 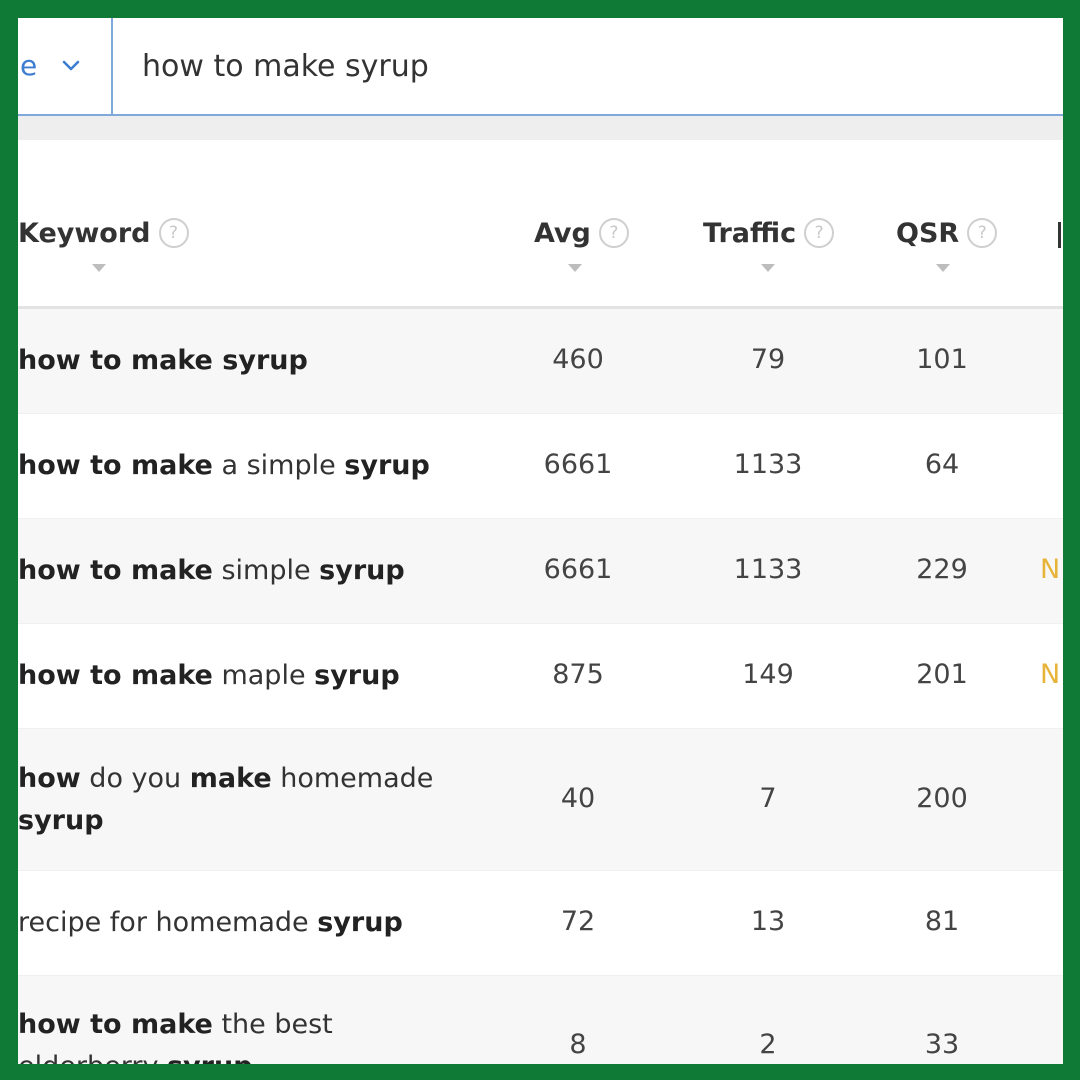 What do you see at coordinates (578, 1044) in the screenshot?
I see `avg-cell: 8` at bounding box center [578, 1044].